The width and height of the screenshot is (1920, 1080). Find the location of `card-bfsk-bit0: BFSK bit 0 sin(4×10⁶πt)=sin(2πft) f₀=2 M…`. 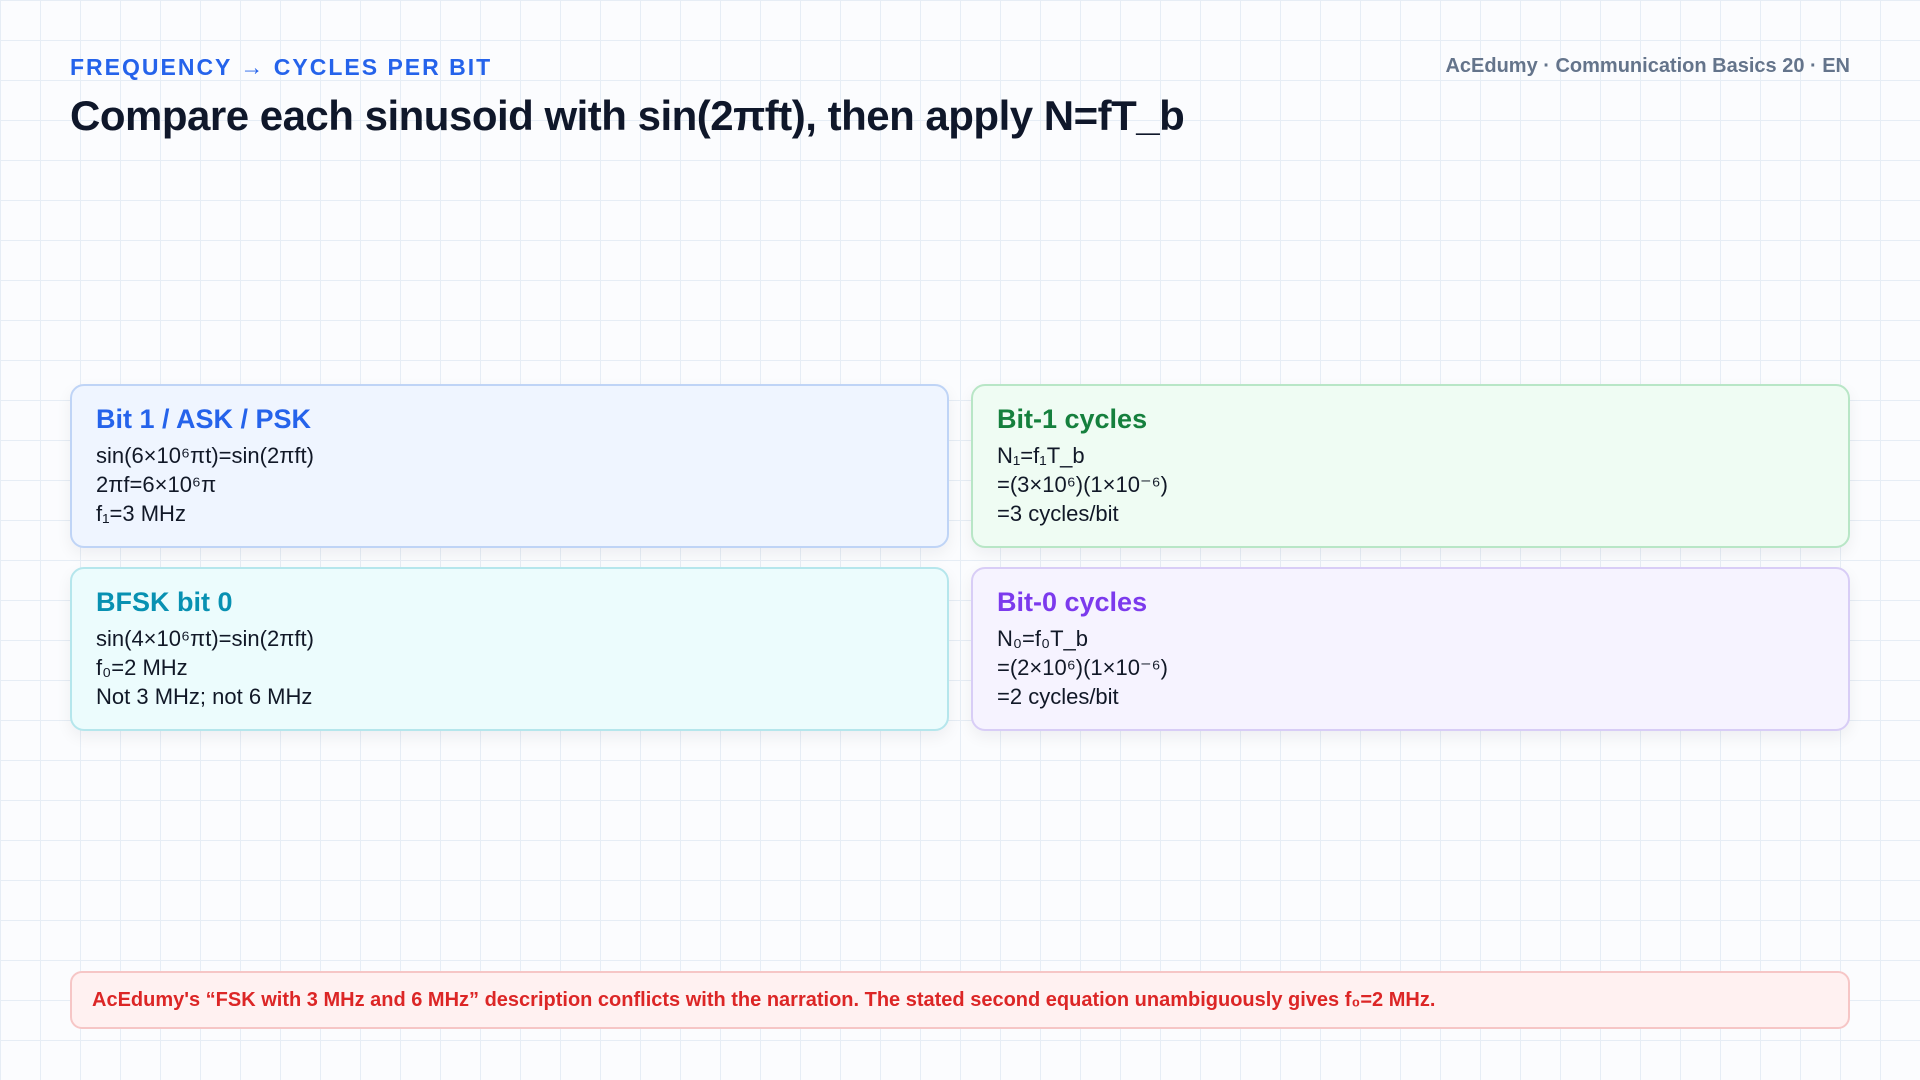

card-bfsk-bit0: BFSK bit 0 sin(4×10⁶πt)=sin(2πft) f₀=2 M… is located at coordinates (509, 649).